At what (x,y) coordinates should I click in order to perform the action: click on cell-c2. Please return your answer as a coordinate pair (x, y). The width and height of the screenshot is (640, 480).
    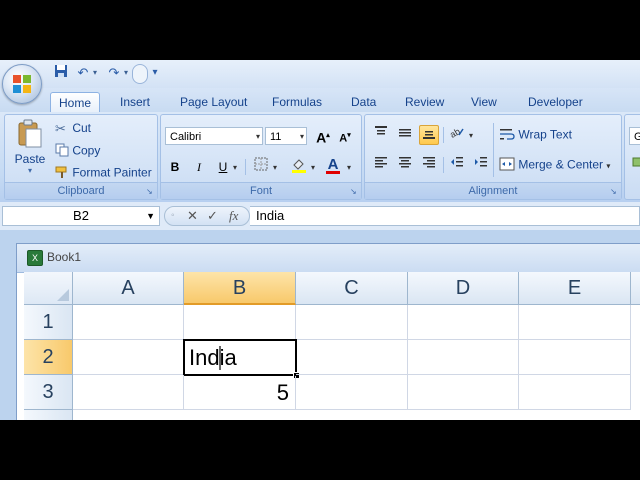
    Looking at the image, I should click on (352, 357).